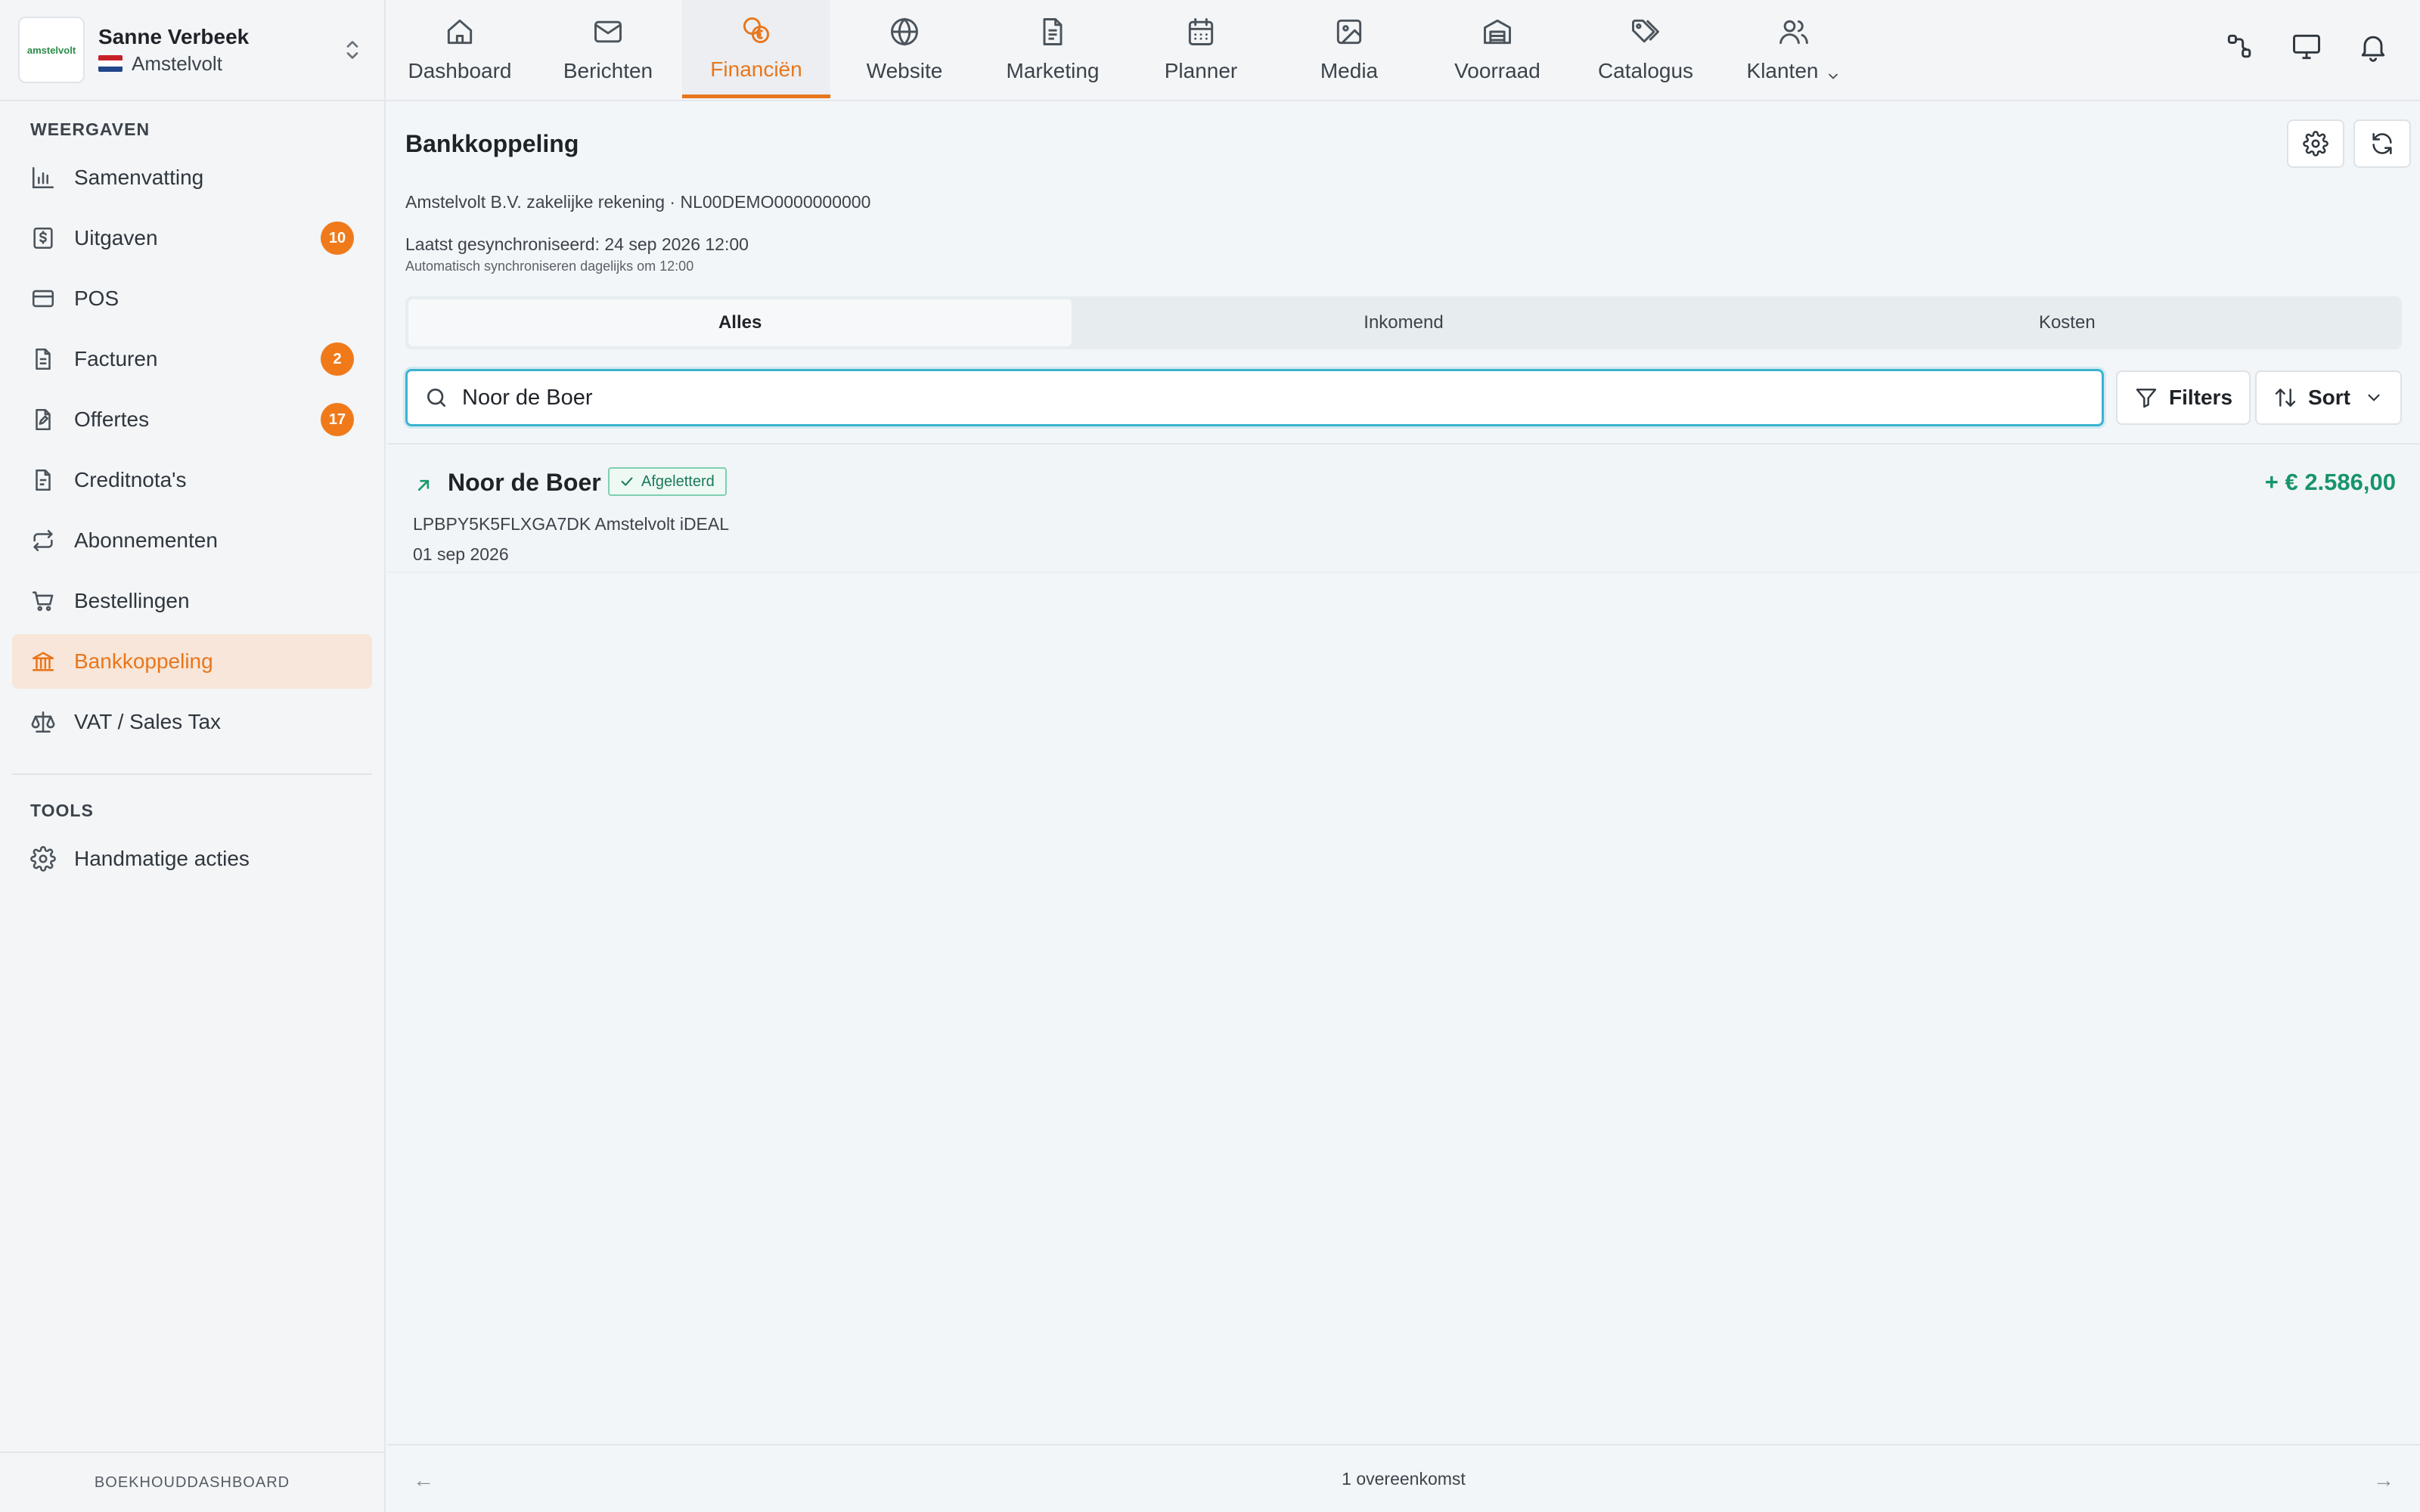 The image size is (2420, 1512). I want to click on transaction-amount: + € 2.586,00, so click(2330, 482).